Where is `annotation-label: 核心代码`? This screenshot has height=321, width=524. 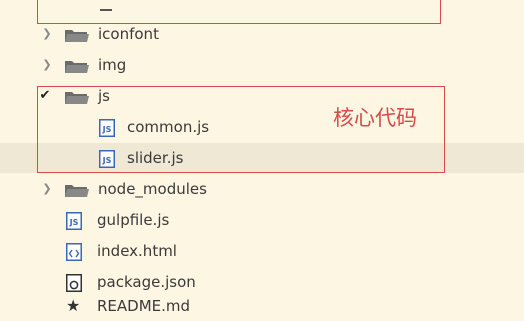 annotation-label: 核心代码 is located at coordinates (375, 118).